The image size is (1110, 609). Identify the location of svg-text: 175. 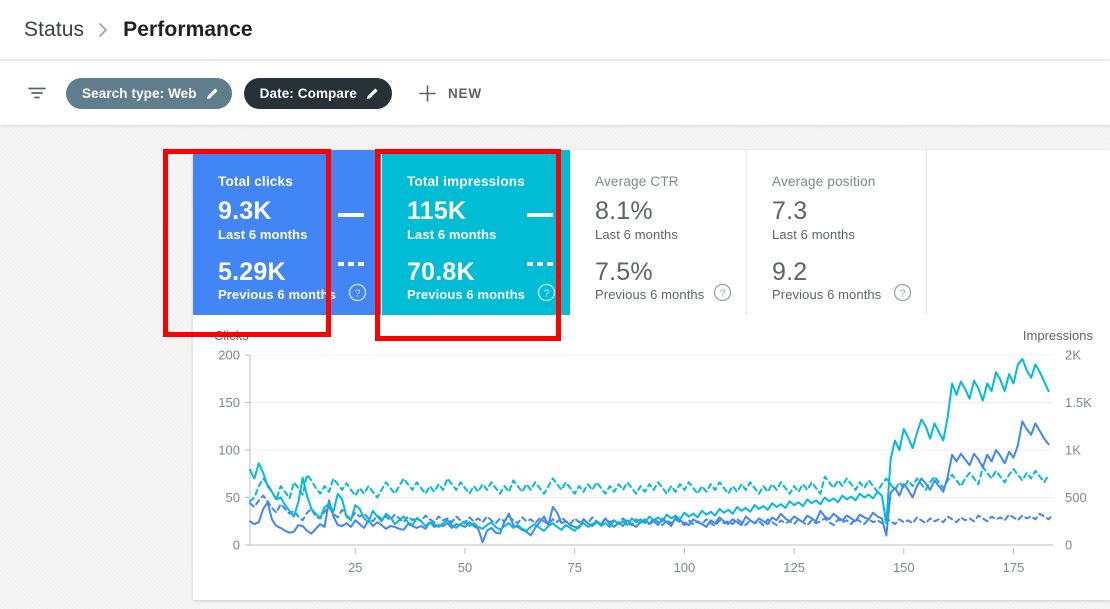
(1014, 567).